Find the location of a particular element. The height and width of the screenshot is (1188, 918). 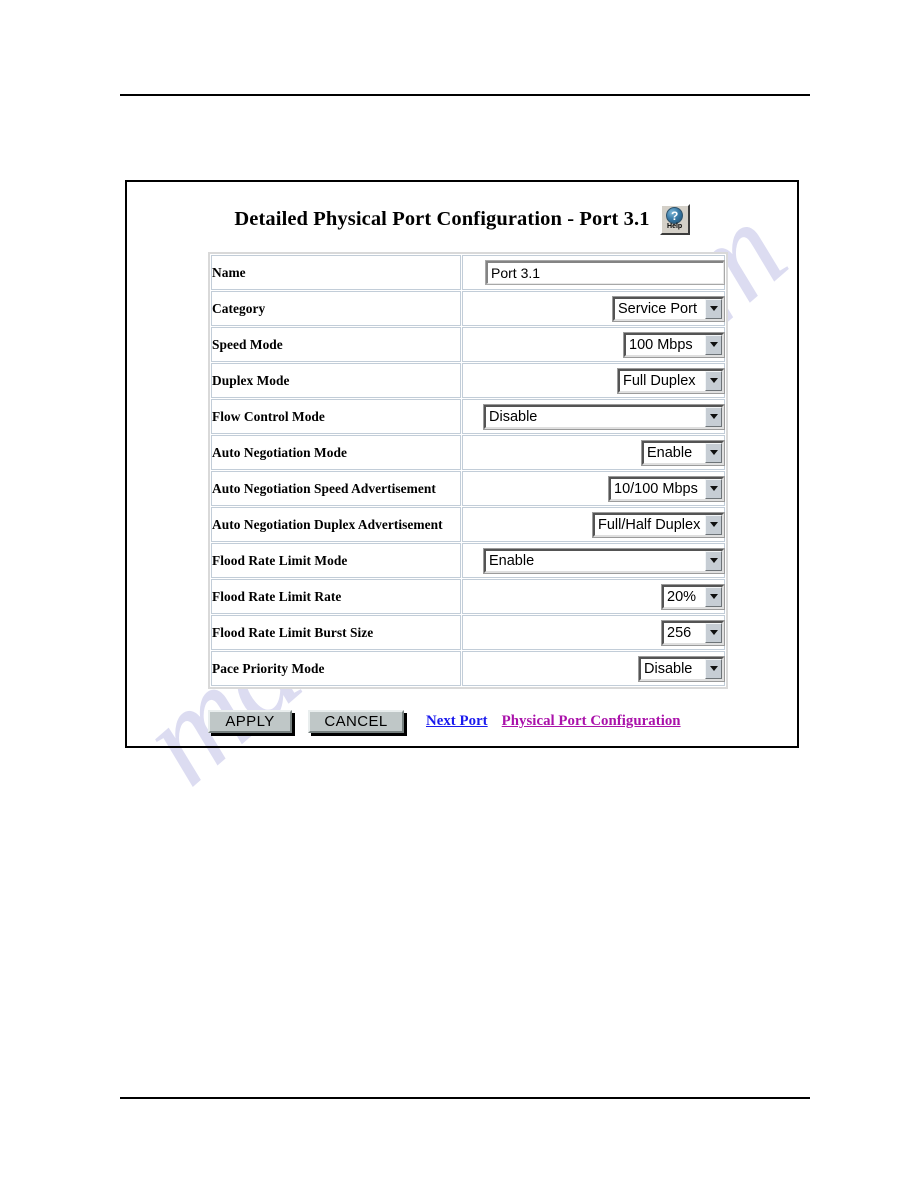

duplex-mode-select: Full Duplex is located at coordinates (671, 380).